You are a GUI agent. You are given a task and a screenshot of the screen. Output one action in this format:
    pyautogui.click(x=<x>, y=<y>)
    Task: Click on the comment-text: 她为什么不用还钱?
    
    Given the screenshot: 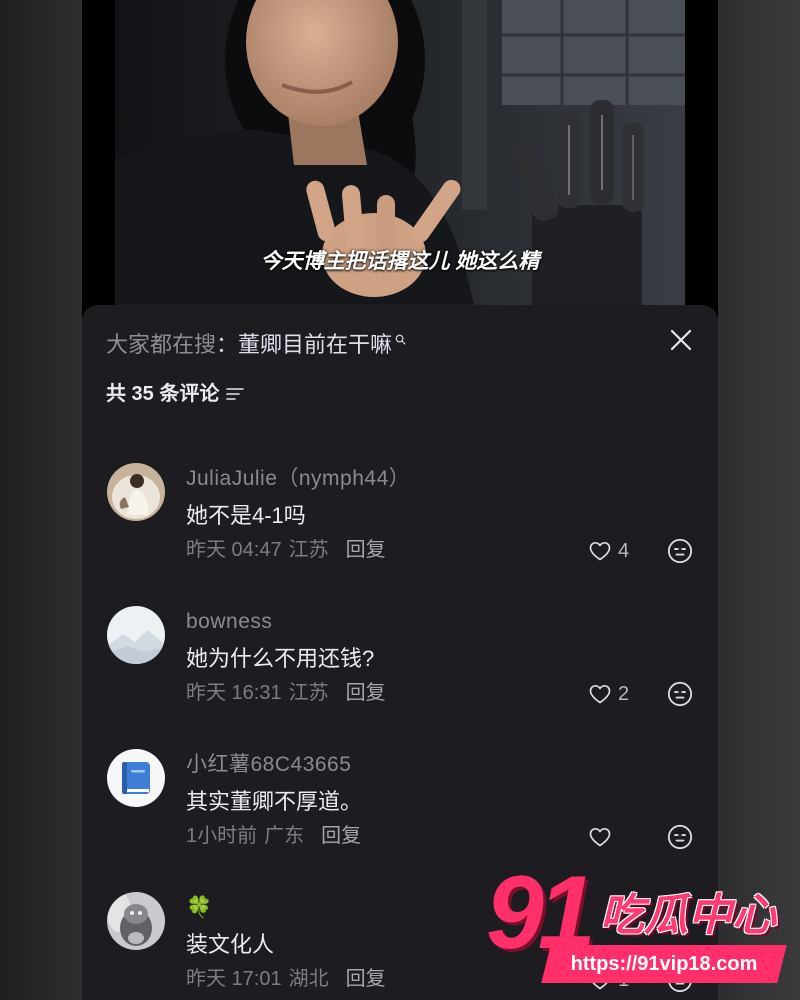 What is the action you would take?
    pyautogui.click(x=280, y=658)
    